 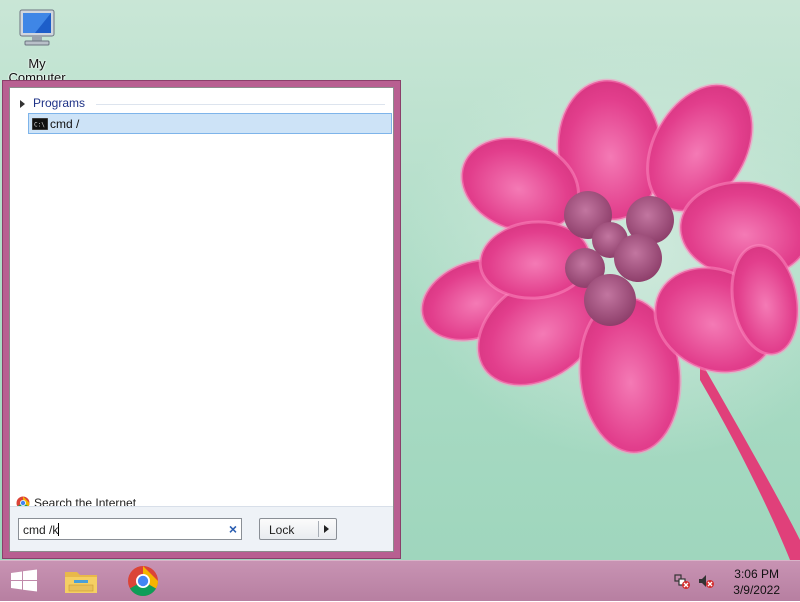 I want to click on clock-date: 3/9/2022, so click(x=756, y=590).